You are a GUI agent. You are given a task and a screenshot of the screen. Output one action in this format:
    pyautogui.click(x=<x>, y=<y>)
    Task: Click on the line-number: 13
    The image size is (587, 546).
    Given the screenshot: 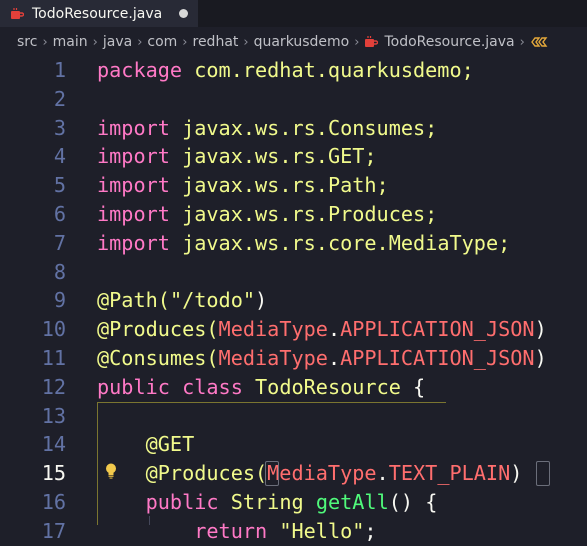 What is the action you would take?
    pyautogui.click(x=53, y=415)
    